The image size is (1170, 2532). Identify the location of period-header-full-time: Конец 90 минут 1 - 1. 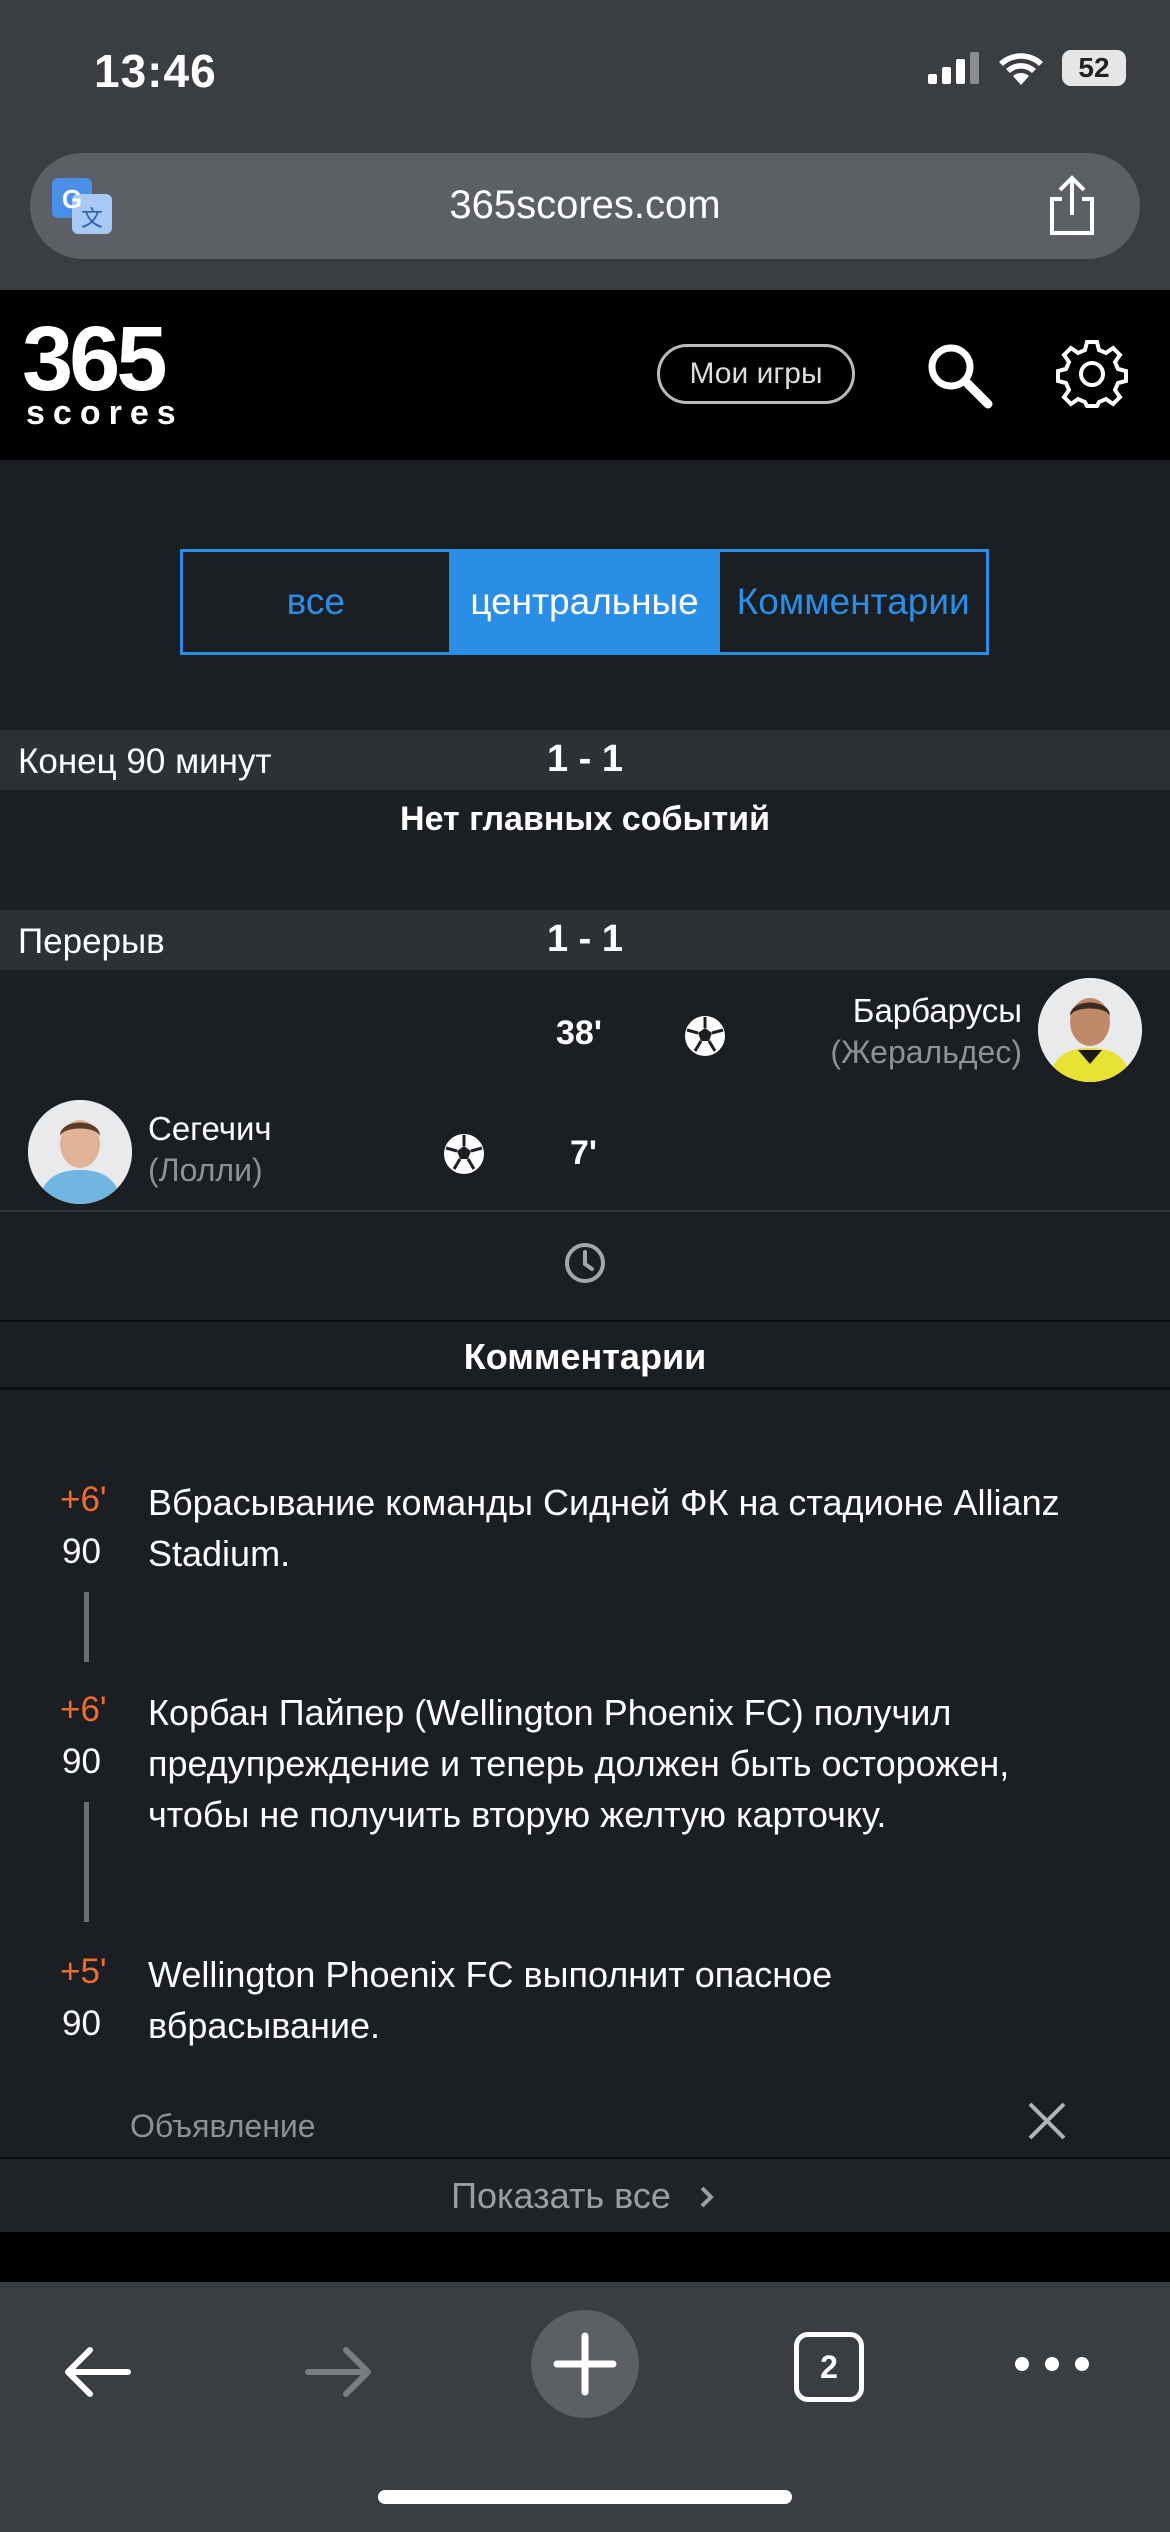
(585, 760).